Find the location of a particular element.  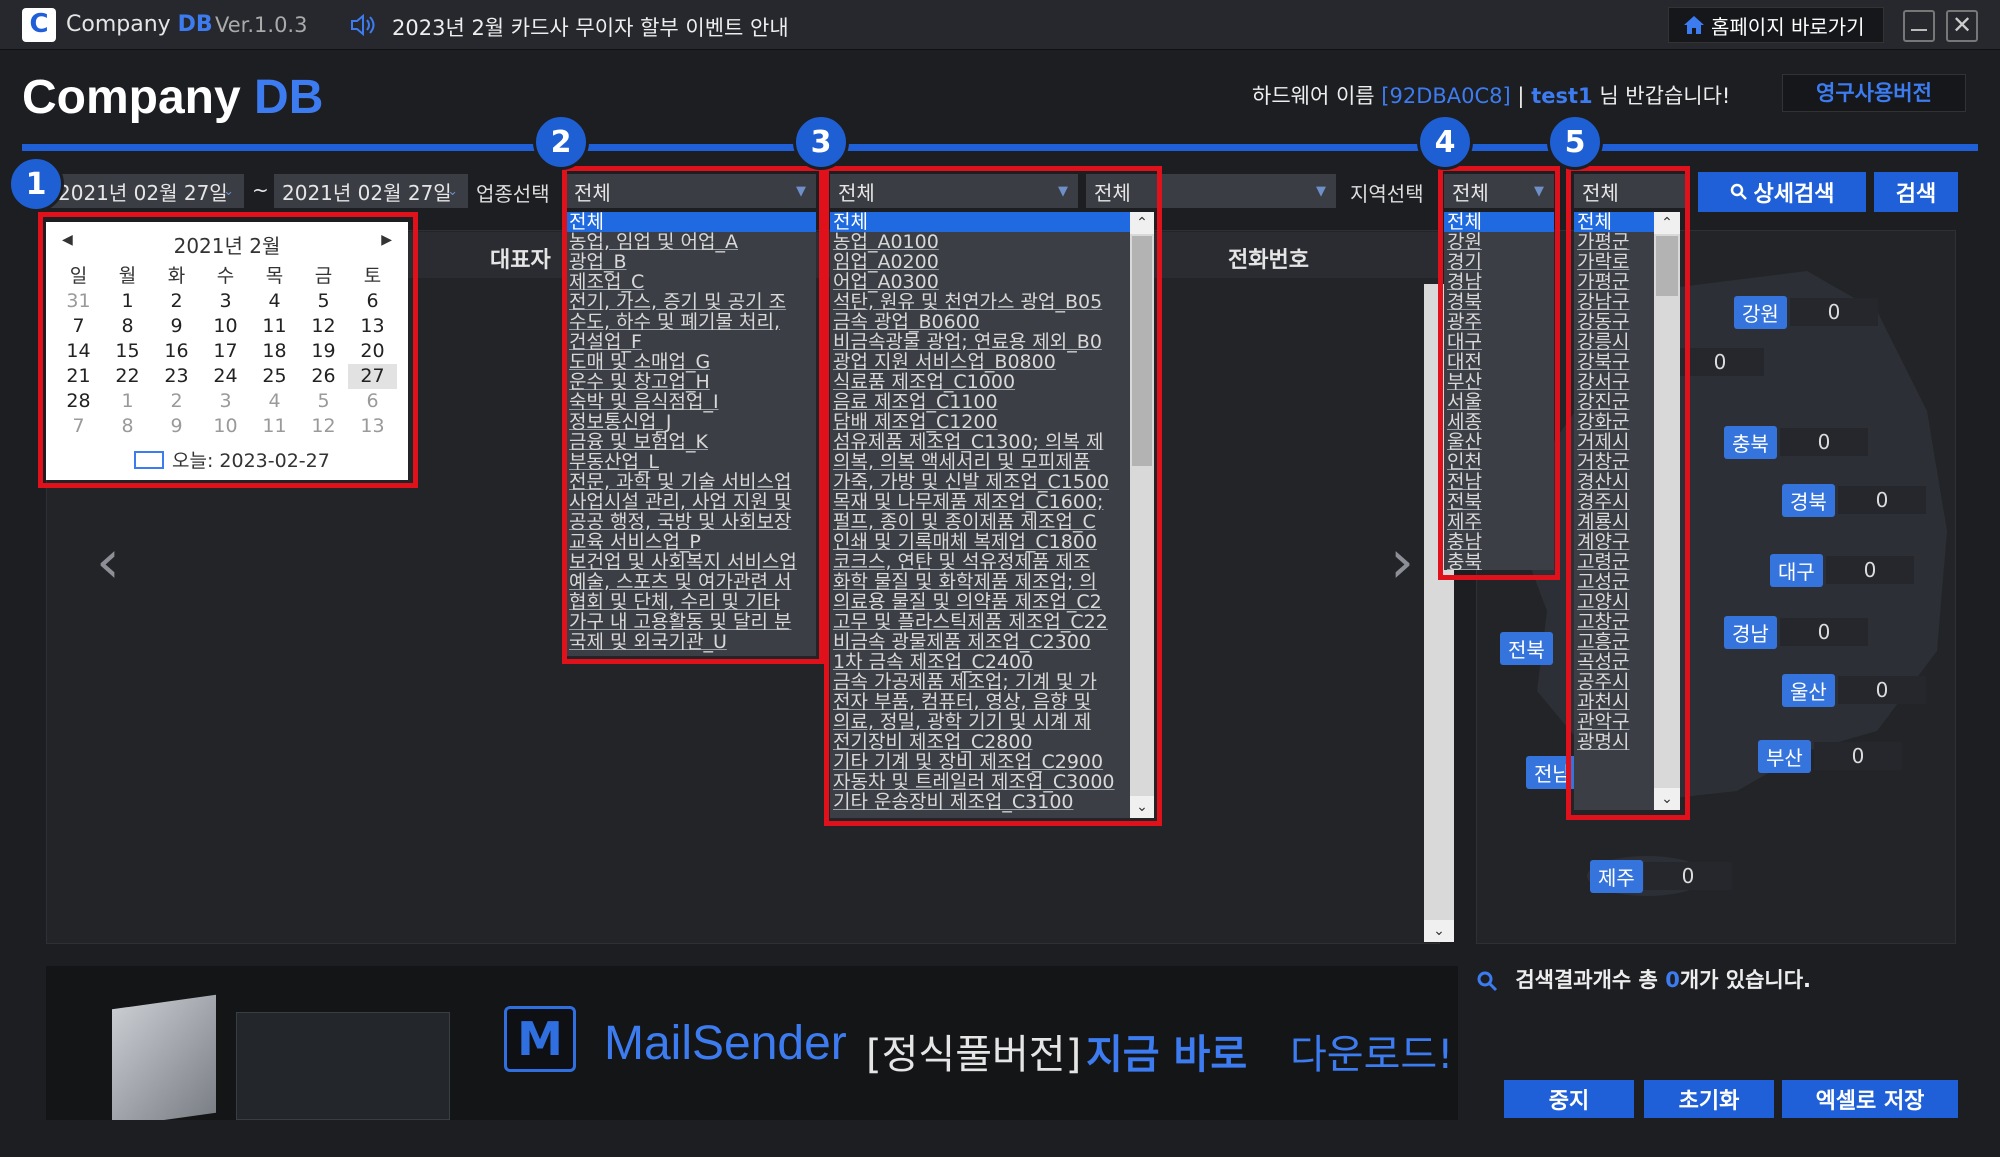

brand-logo: Company DB is located at coordinates (172, 97).